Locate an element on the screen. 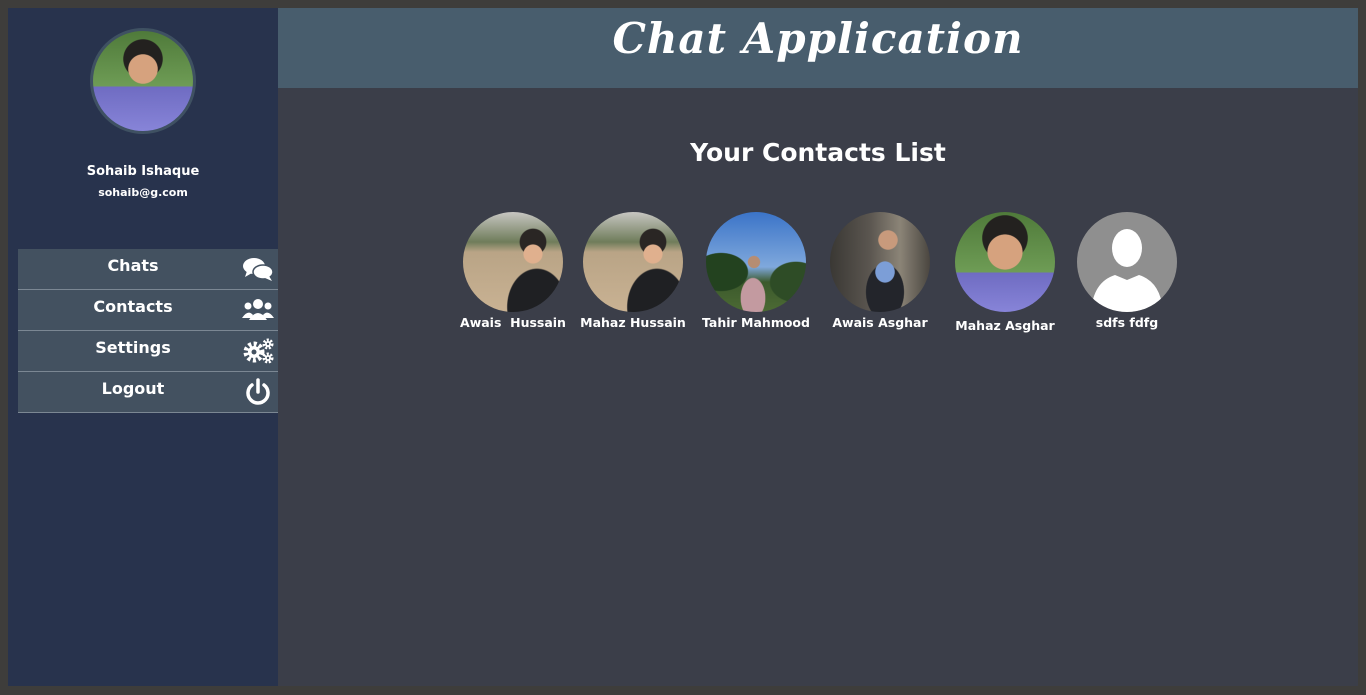  users-icon is located at coordinates (258, 309).